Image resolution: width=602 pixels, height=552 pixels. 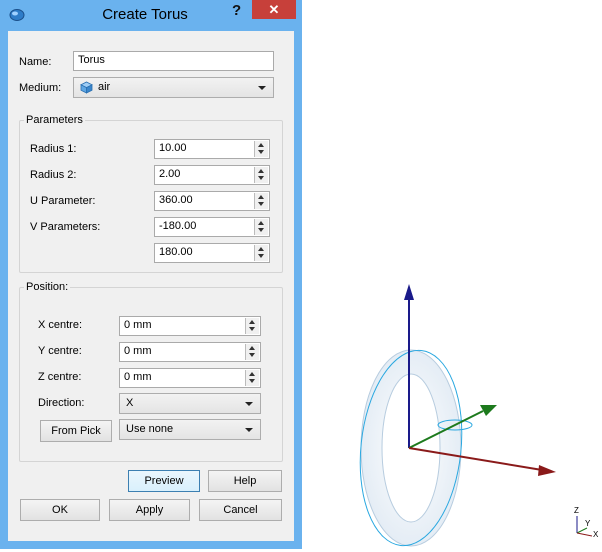 I want to click on z-centre-spinner, so click(x=252, y=378).